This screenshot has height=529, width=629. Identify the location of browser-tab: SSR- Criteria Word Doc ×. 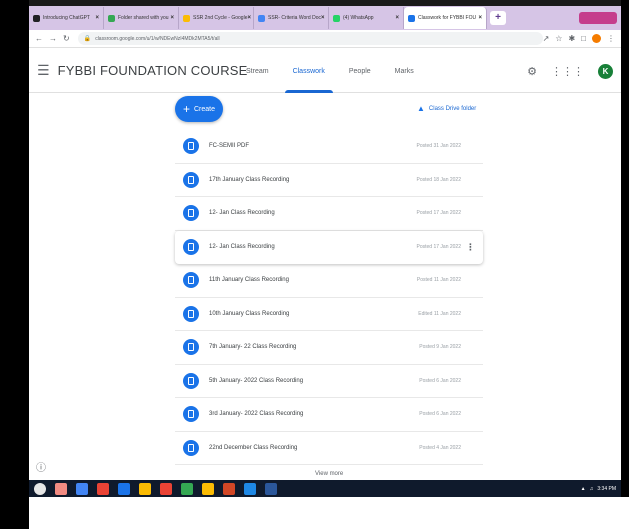
(291, 18).